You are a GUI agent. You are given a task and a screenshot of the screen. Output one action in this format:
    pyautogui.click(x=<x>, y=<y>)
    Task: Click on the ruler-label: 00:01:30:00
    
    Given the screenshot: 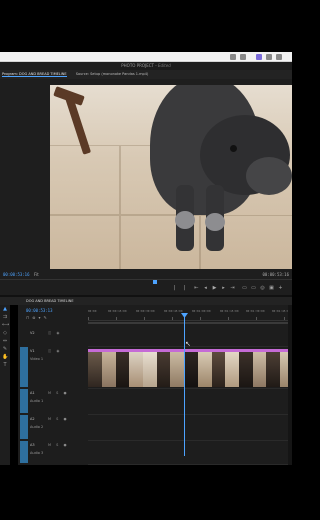 What is the action you would take?
    pyautogui.click(x=255, y=311)
    